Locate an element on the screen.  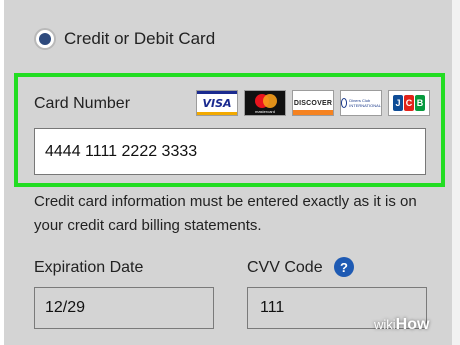
page-edge is located at coordinates (456, 172).